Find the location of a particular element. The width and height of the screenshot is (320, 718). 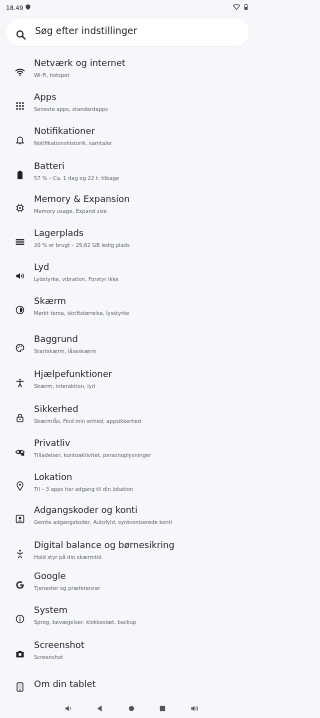

settings-item: Lyd Lydstyrke, vibration, Forstyr ikke is located at coordinates (126, 279).